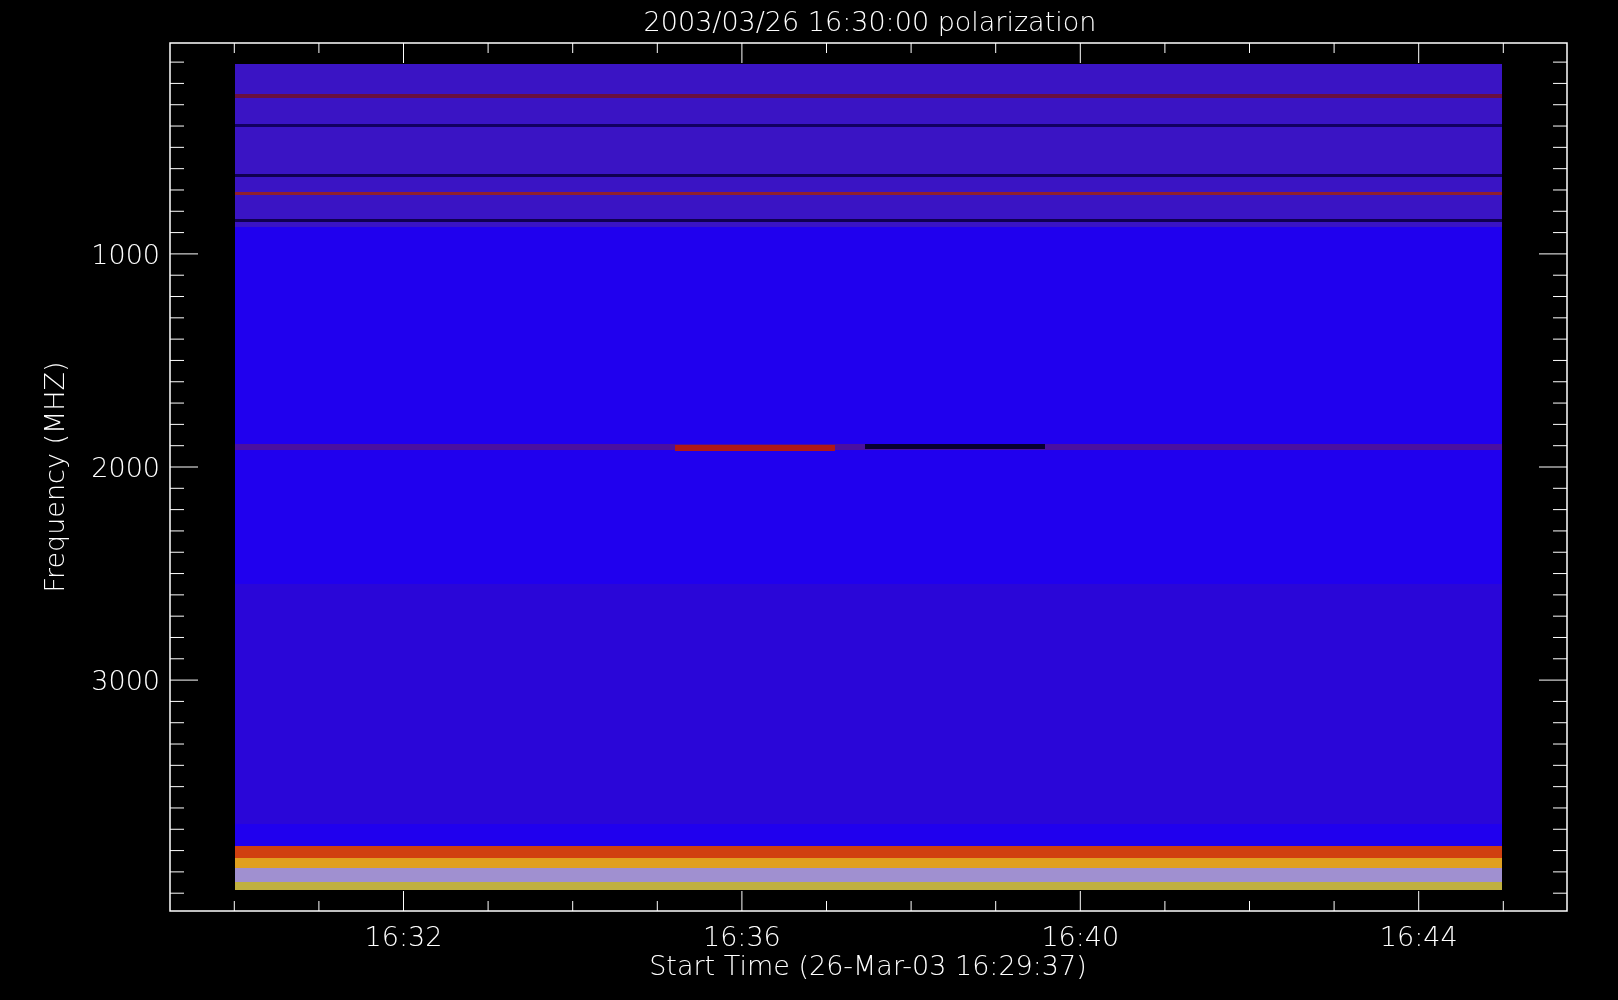 Image resolution: width=1618 pixels, height=1000 pixels. I want to click on y-axis-label: Frequency (MHZ), so click(54, 477).